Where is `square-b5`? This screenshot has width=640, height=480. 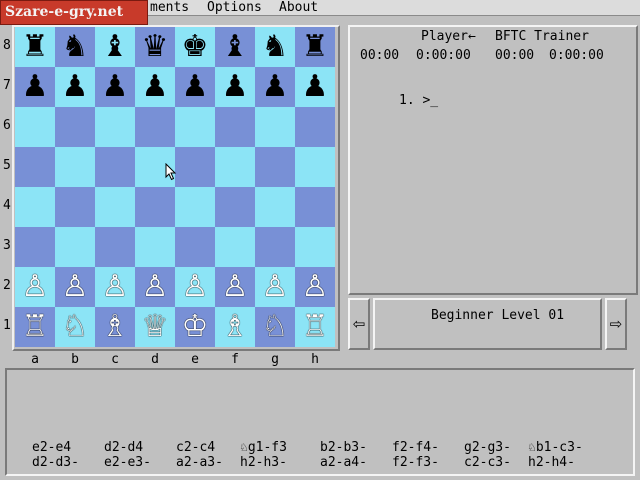
square-b5 is located at coordinates (75, 167).